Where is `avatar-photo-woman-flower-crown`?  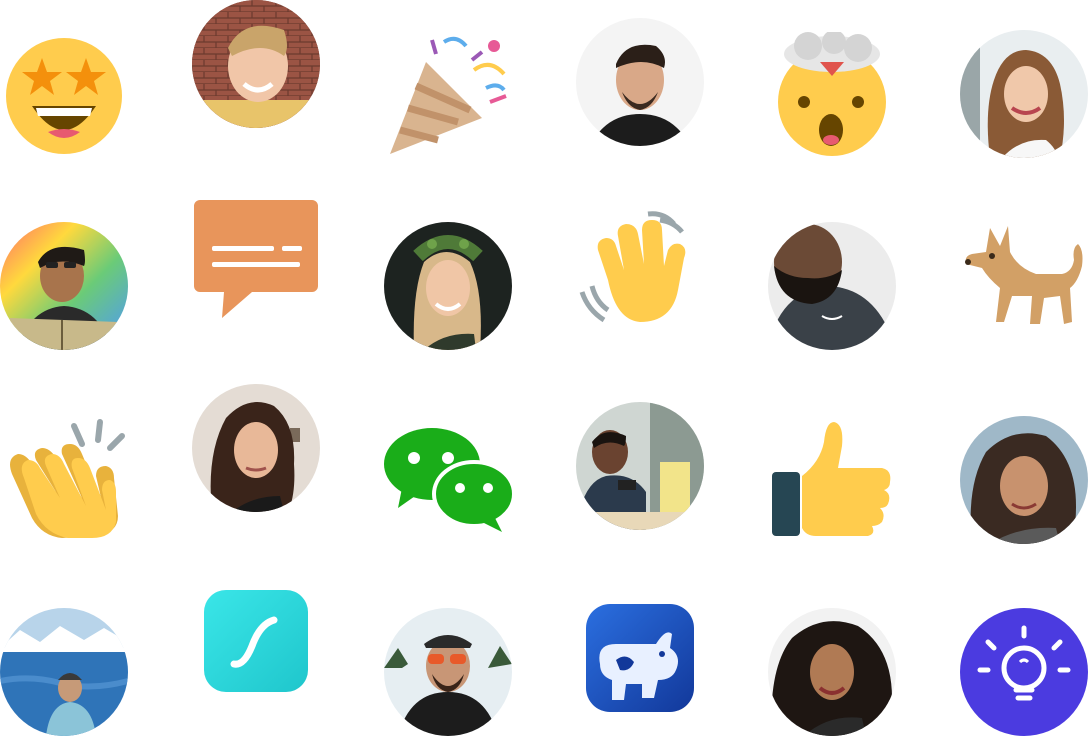
avatar-photo-woman-flower-crown is located at coordinates (449, 287).